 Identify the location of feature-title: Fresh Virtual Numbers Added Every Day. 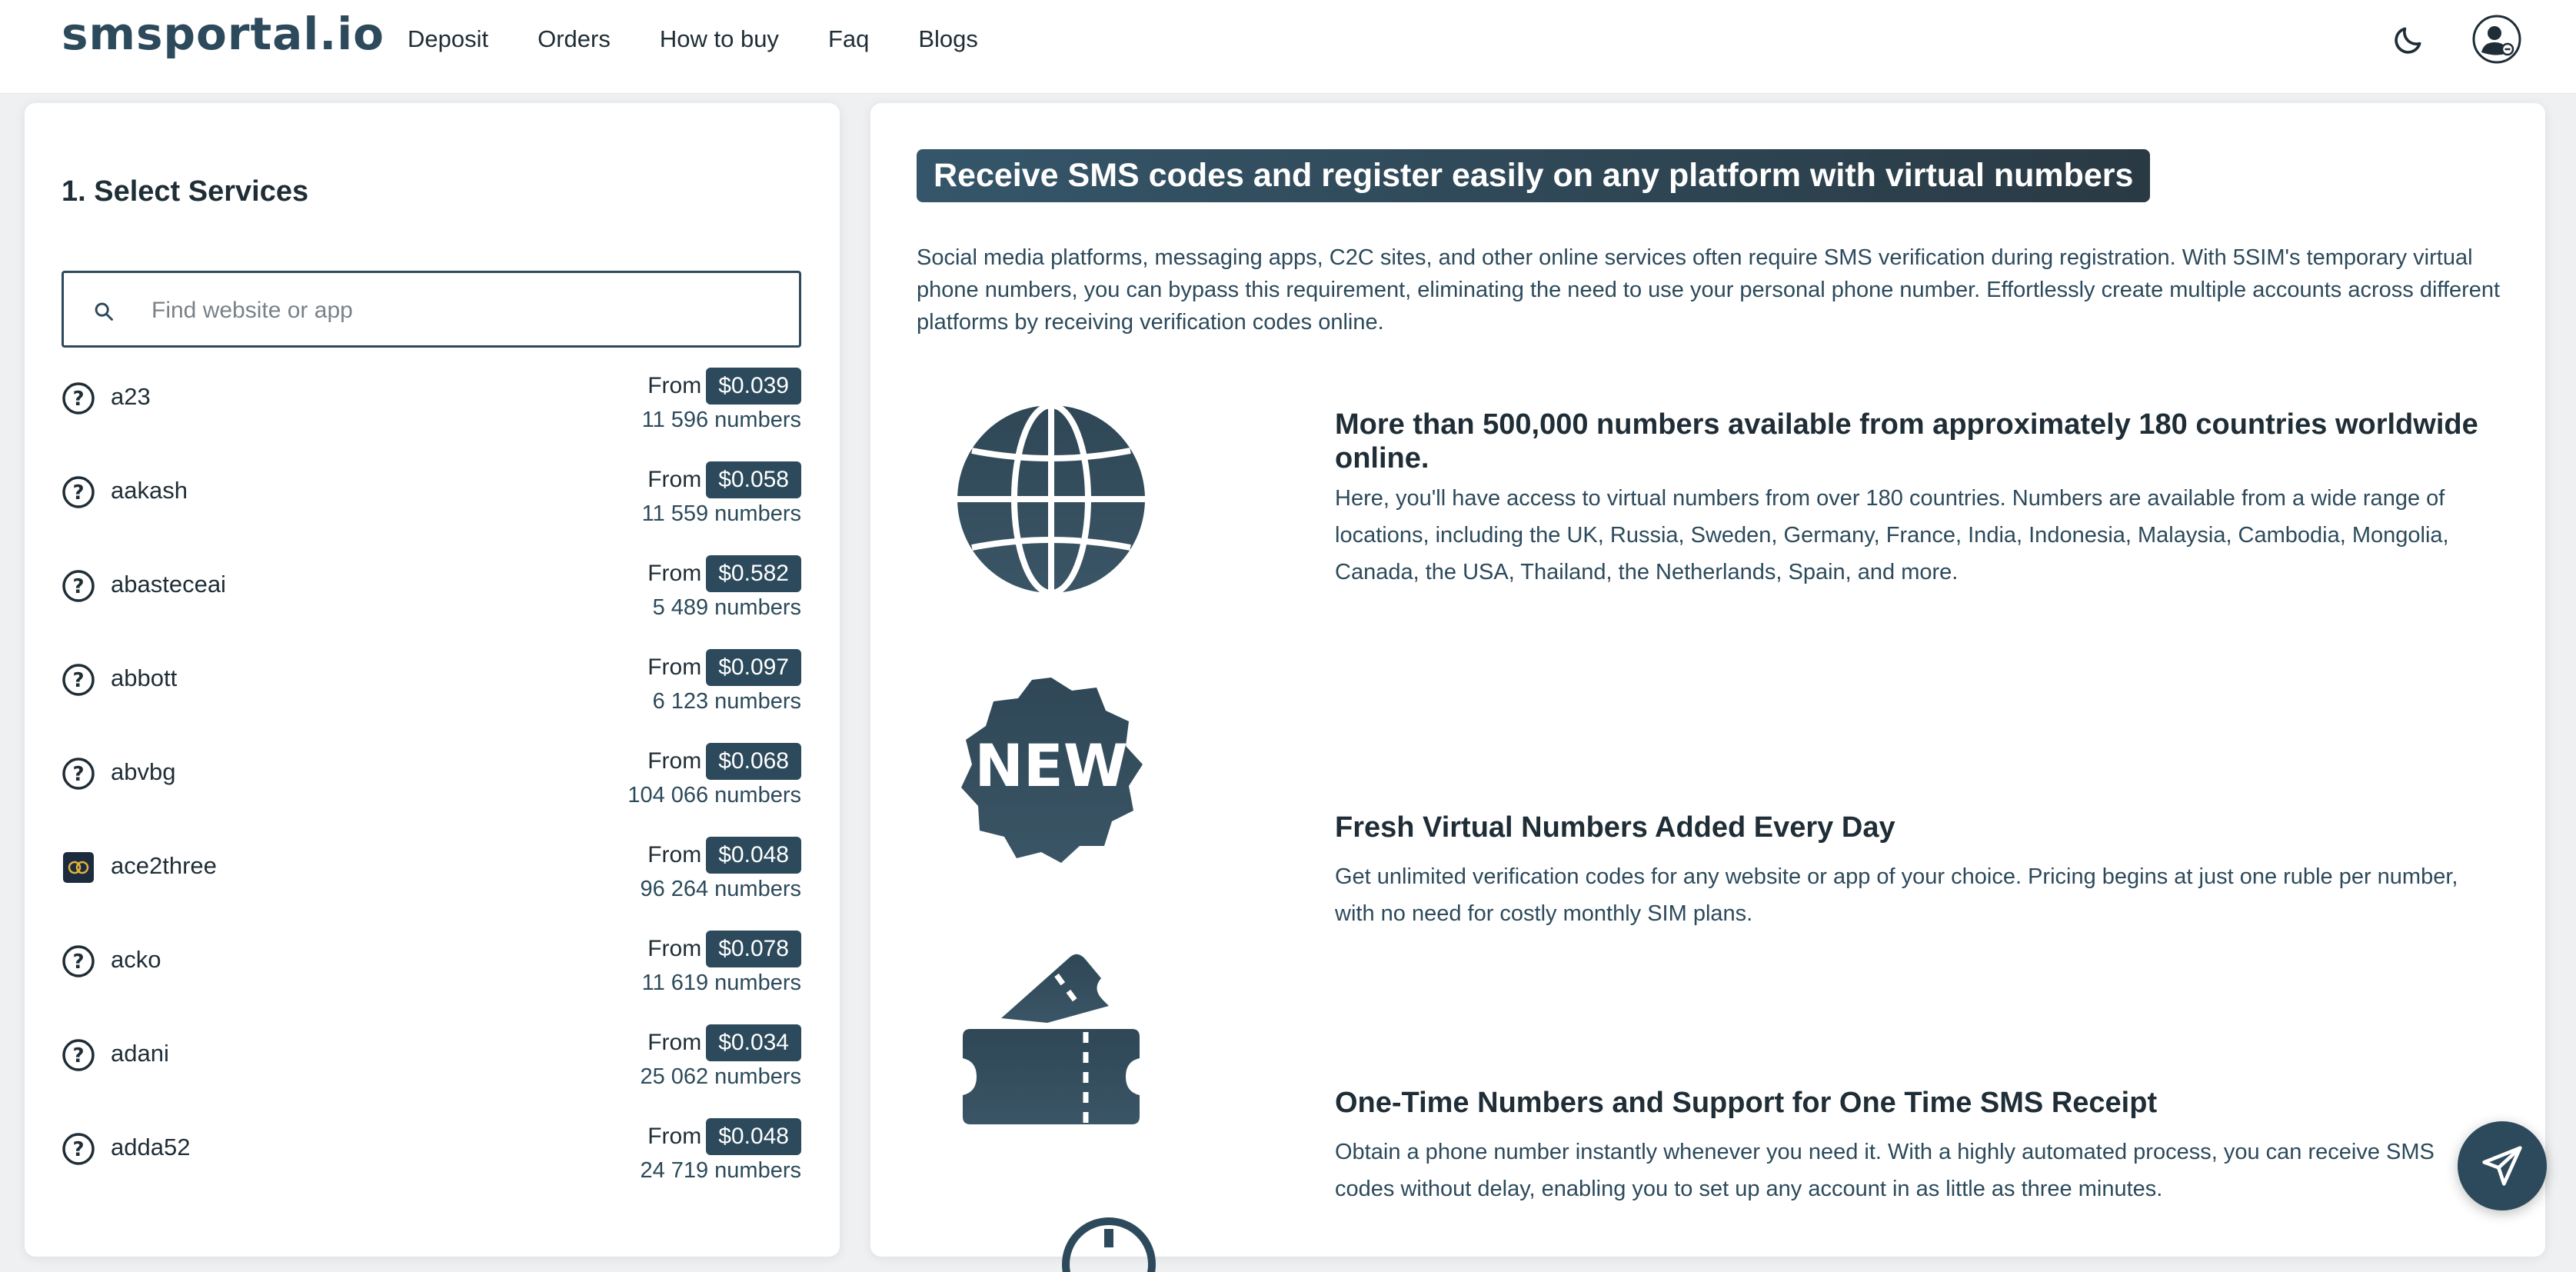
(1615, 827).